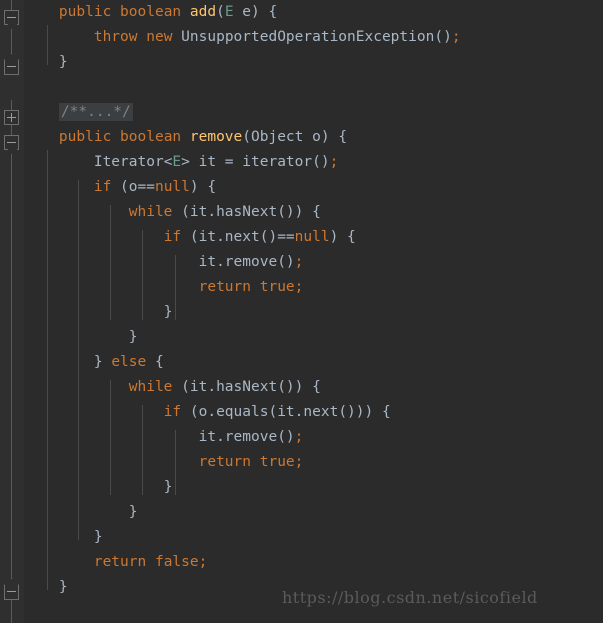 The height and width of the screenshot is (623, 603). Describe the element at coordinates (238, 437) in the screenshot. I see `code-token: it.remove` at that location.